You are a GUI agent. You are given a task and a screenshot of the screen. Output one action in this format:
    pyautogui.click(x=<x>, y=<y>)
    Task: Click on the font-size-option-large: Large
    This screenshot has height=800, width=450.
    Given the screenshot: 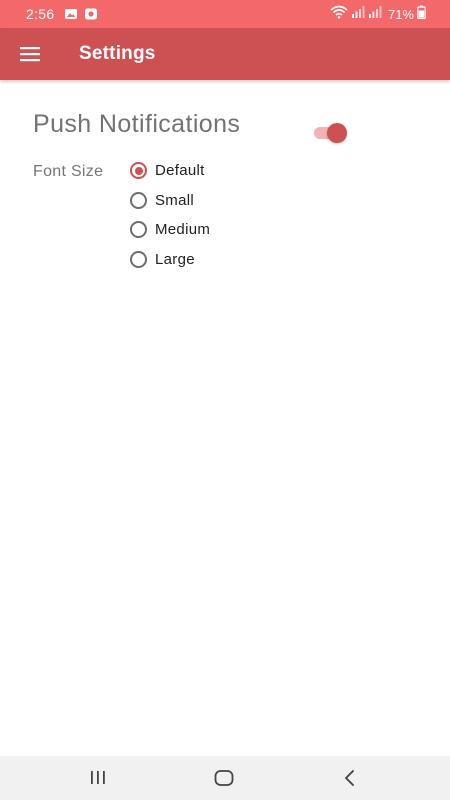 What is the action you would take?
    pyautogui.click(x=170, y=260)
    